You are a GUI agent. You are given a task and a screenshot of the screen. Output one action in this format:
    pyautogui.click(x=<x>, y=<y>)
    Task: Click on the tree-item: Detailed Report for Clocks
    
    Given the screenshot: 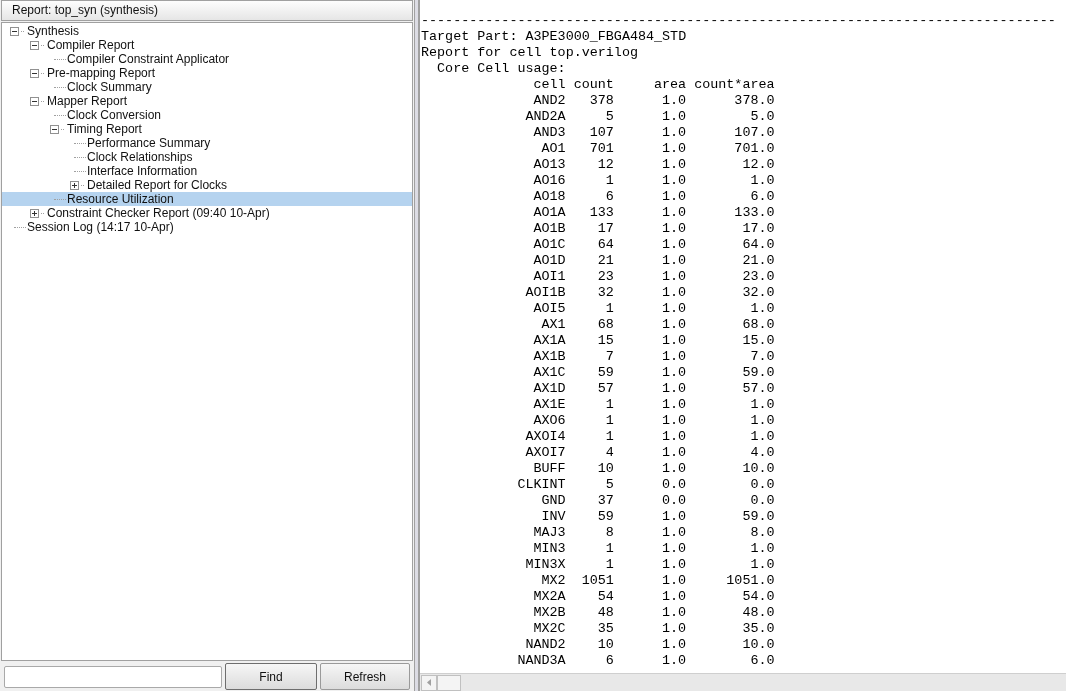 What is the action you would take?
    pyautogui.click(x=157, y=185)
    